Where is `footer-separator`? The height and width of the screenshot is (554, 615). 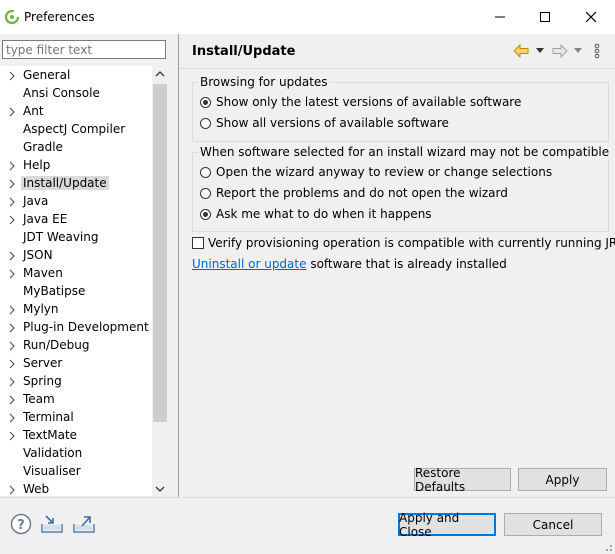
footer-separator is located at coordinates (307, 497).